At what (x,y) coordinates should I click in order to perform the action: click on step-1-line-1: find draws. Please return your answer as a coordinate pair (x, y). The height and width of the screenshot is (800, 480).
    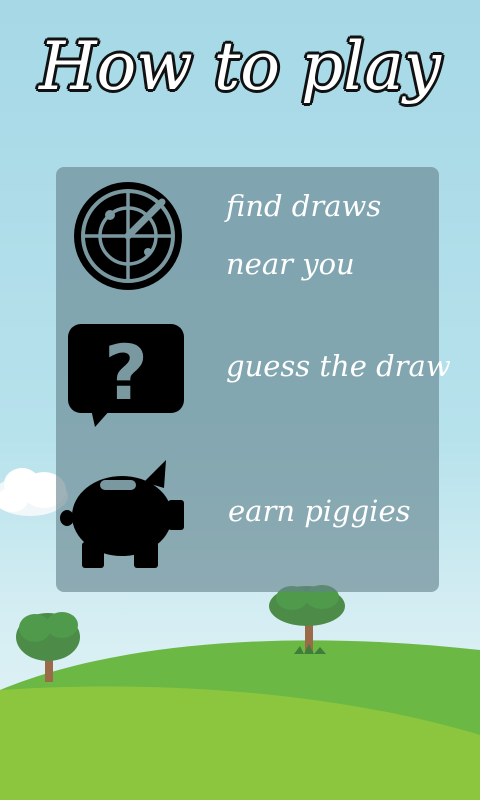
    Looking at the image, I should click on (304, 206).